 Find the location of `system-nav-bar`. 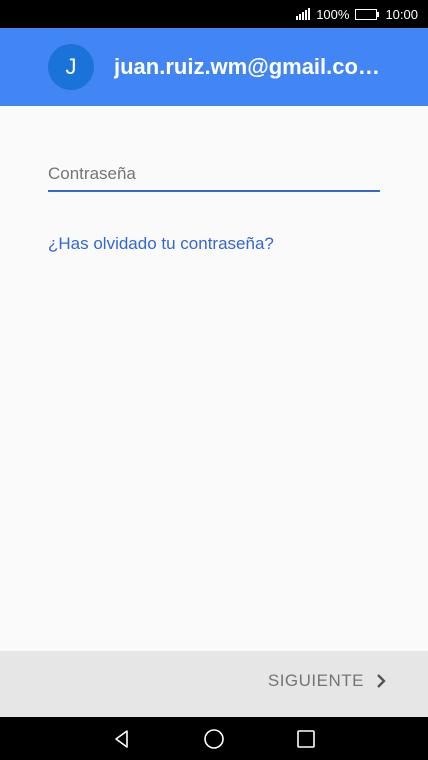

system-nav-bar is located at coordinates (214, 738).